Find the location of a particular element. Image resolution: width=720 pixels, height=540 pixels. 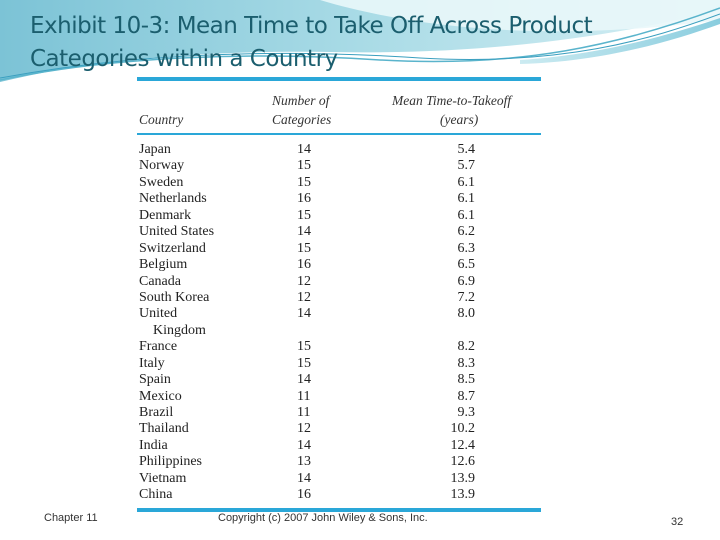

cell-mean-time: 10.2 is located at coordinates (463, 429).